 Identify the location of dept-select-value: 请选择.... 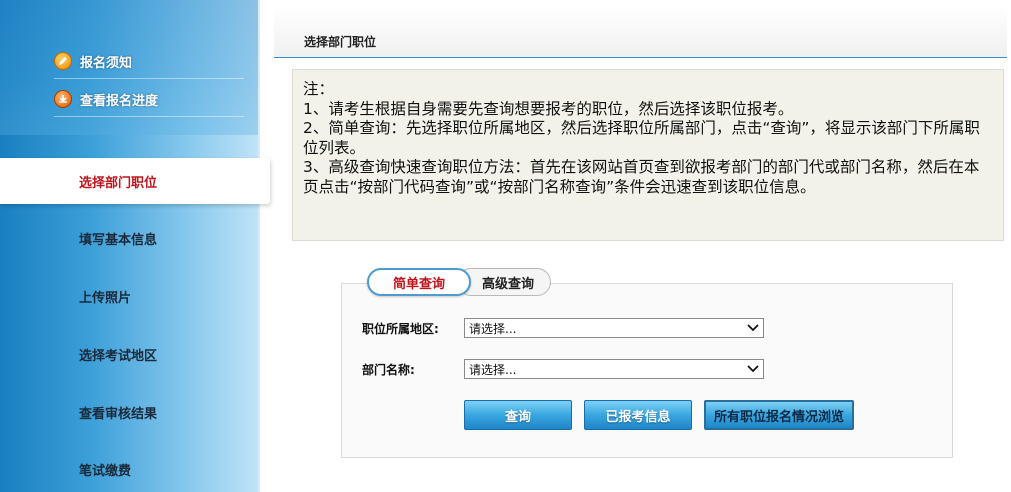
(493, 369).